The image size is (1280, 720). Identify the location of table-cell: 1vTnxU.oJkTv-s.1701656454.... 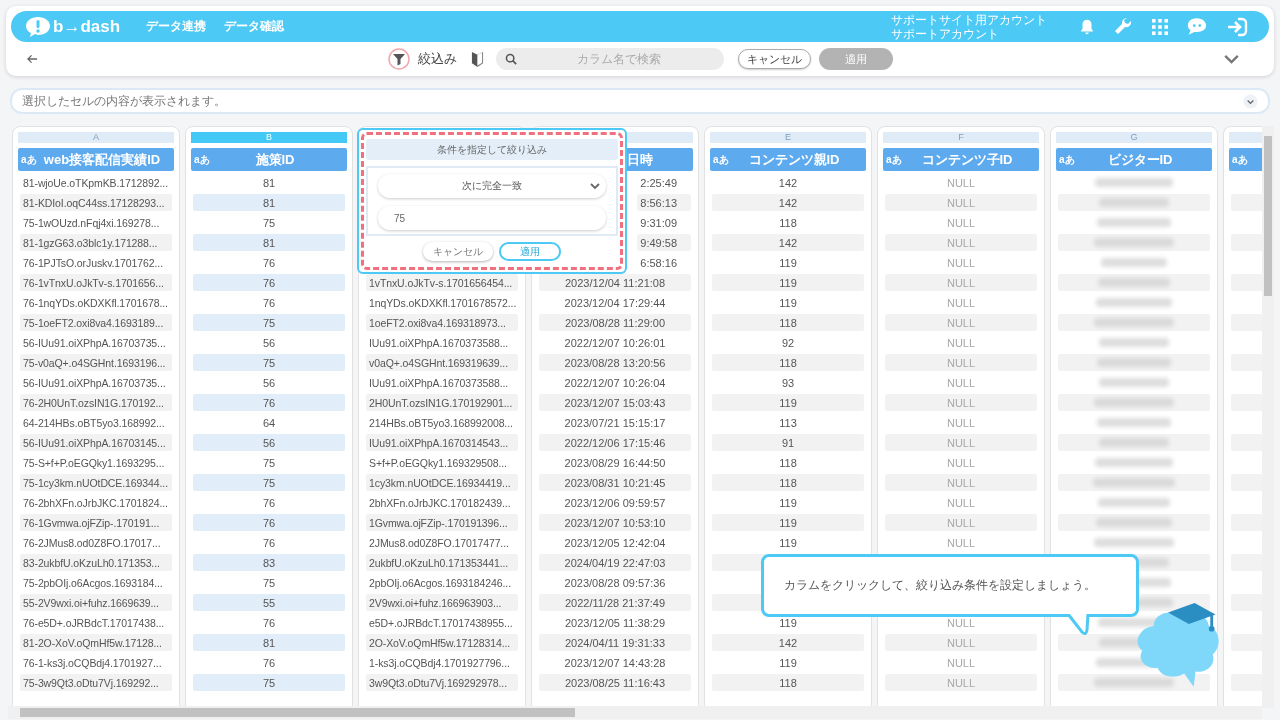
(442, 282).